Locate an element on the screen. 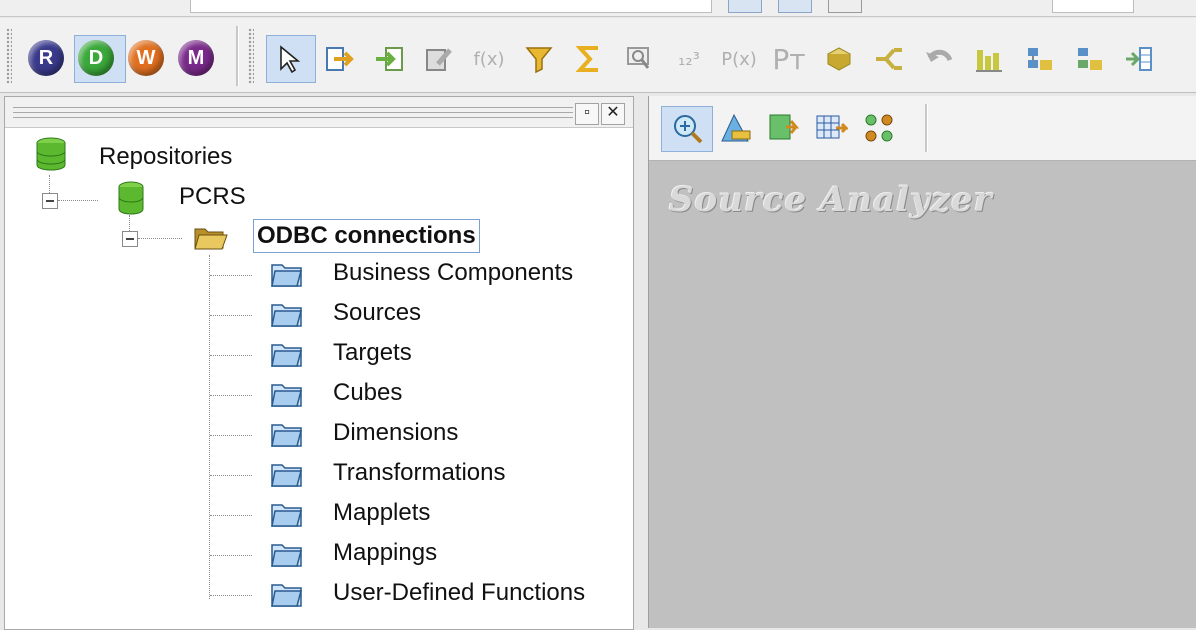  main-toolbar: RDWM f(x) ₁₂³ P(x) Pᴛ is located at coordinates (598, 55).